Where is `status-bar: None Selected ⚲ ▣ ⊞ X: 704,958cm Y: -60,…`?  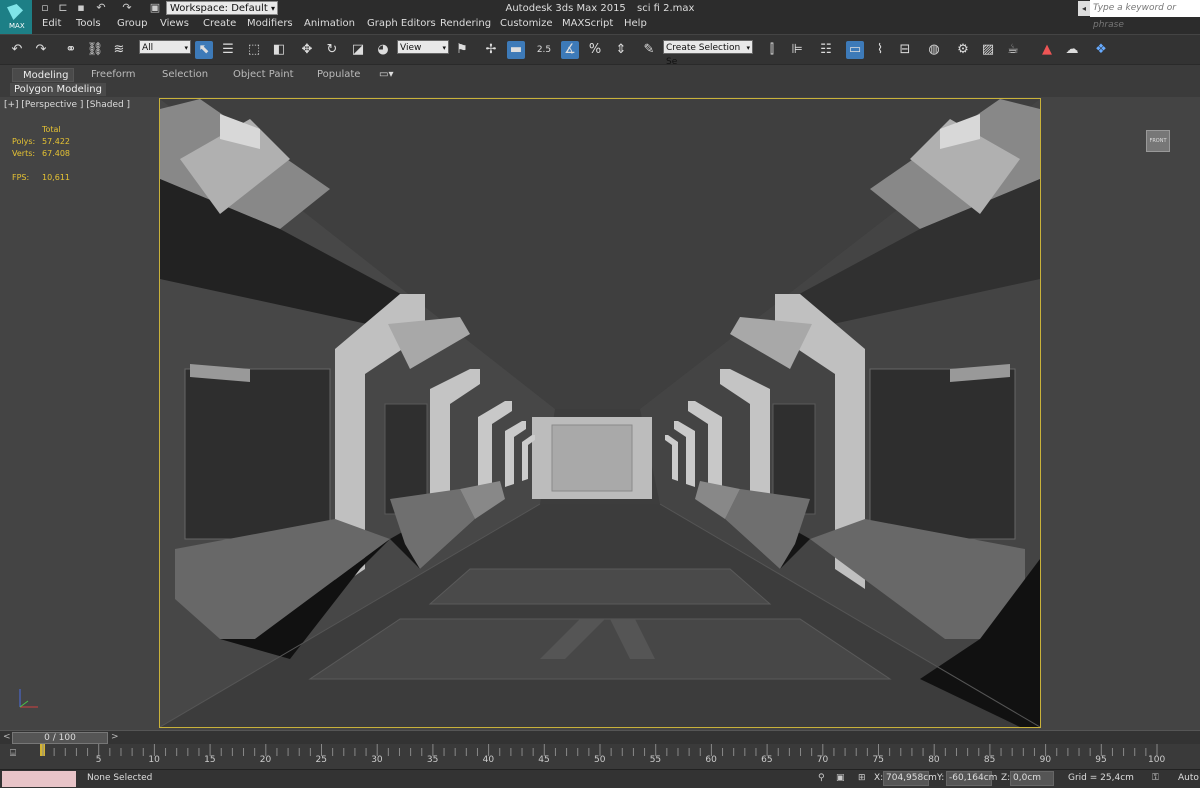
status-bar: None Selected ⚲ ▣ ⊞ X: 704,958cm Y: -60,… is located at coordinates (600, 778).